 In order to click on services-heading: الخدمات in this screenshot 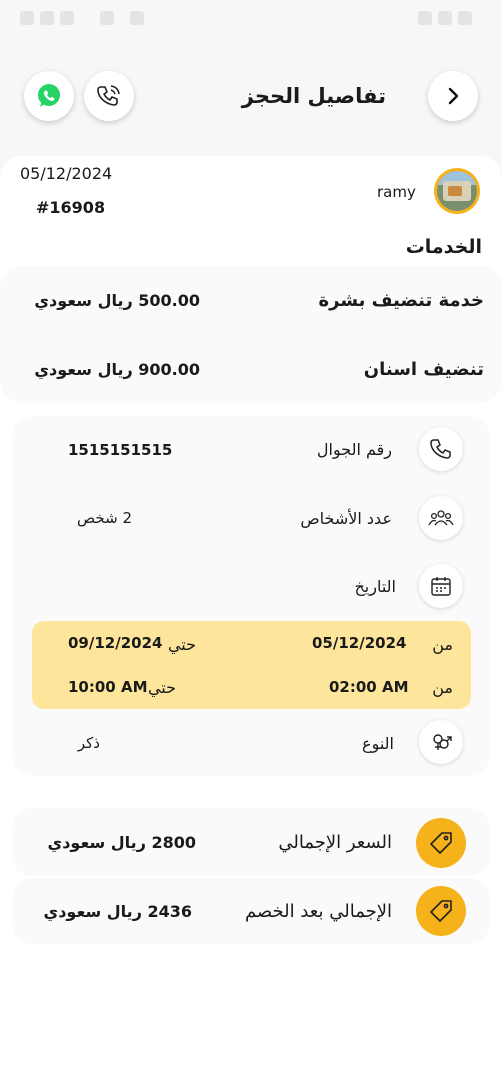, I will do `click(443, 247)`.